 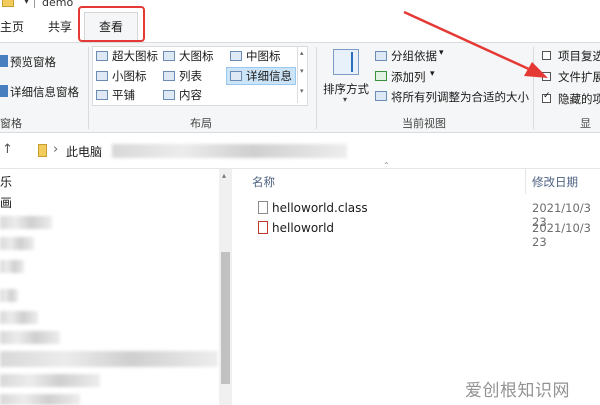 I want to click on arrow-head, so click(x=536, y=70).